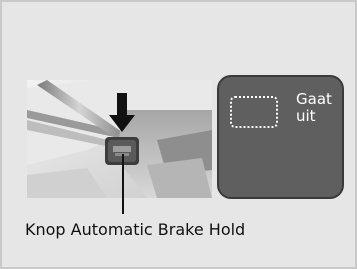 The height and width of the screenshot is (269, 357). Describe the element at coordinates (135, 229) in the screenshot. I see `button-caption: Knop Automatic Brake Hold` at that location.